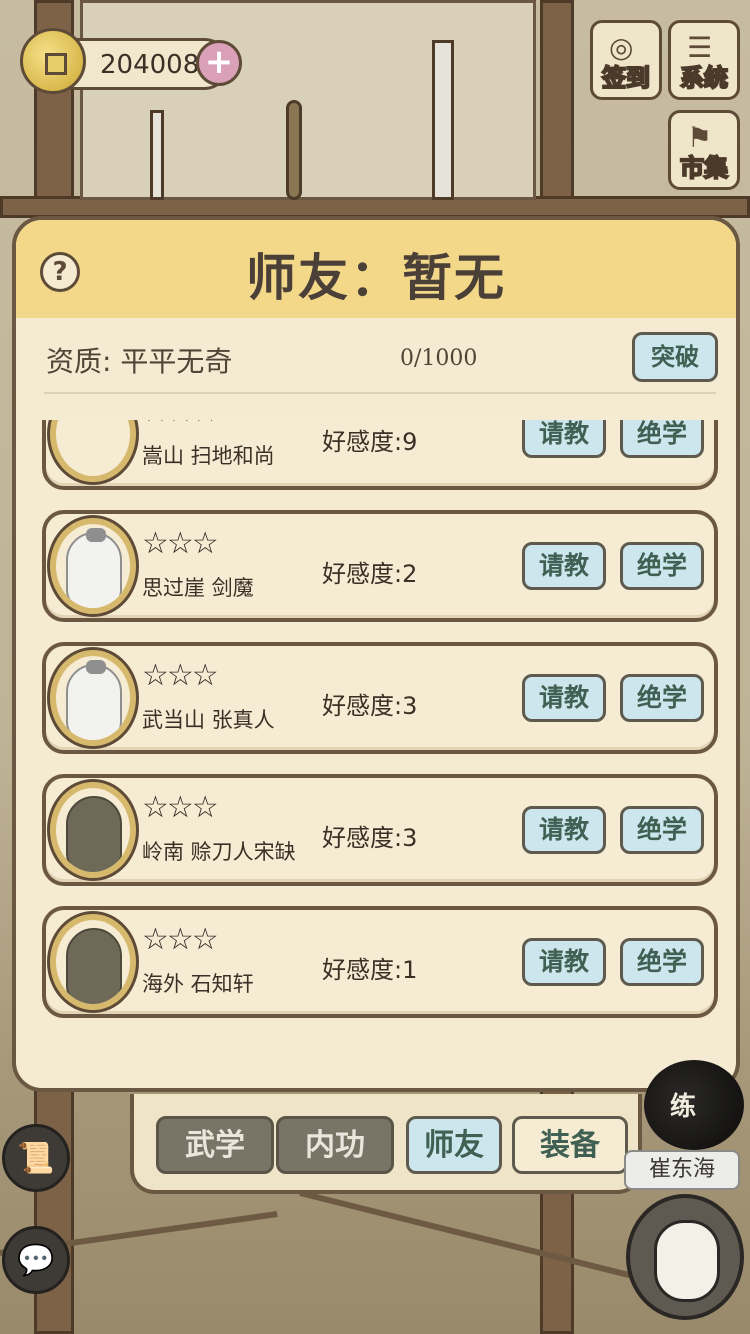 The image size is (750, 1334). I want to click on master-row: ☆☆☆ 嵩山 扫地和尚 好感度:9 请教 绝学, so click(380, 455).